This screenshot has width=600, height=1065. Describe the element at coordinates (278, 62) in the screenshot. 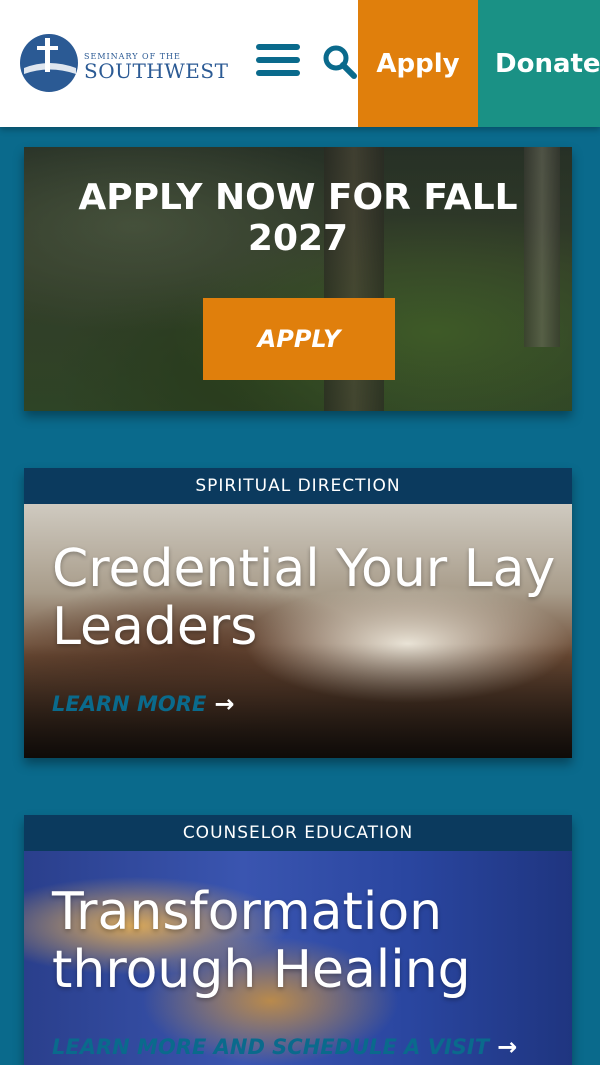

I see `menu-icon` at that location.